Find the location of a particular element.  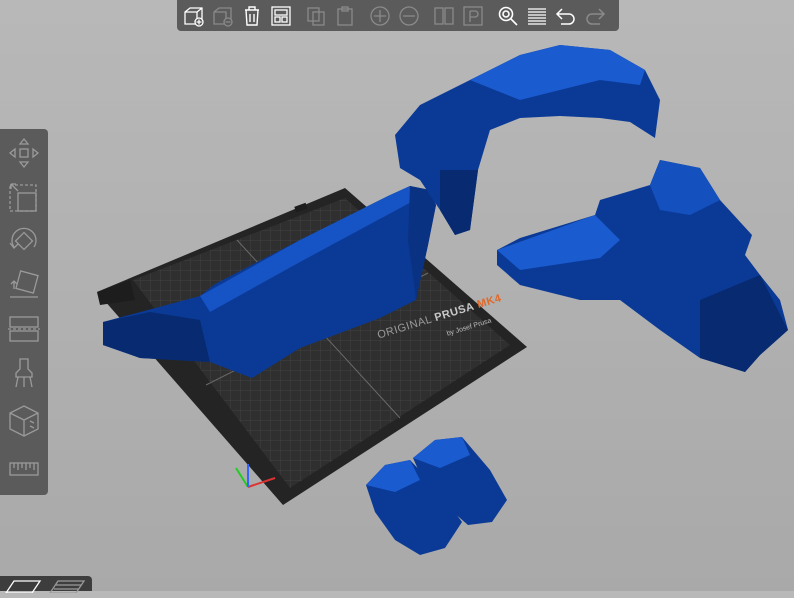

scale-icon is located at coordinates (24, 197).